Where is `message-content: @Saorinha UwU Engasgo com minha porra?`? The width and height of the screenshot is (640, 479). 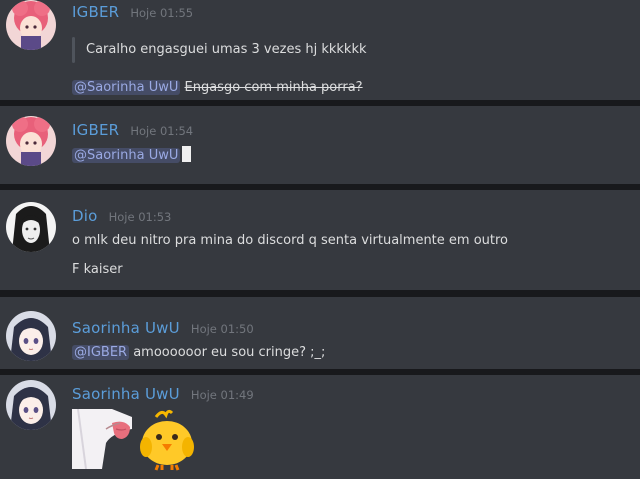
message-content: @Saorinha UwU Engasgo com minha porra? is located at coordinates (217, 87).